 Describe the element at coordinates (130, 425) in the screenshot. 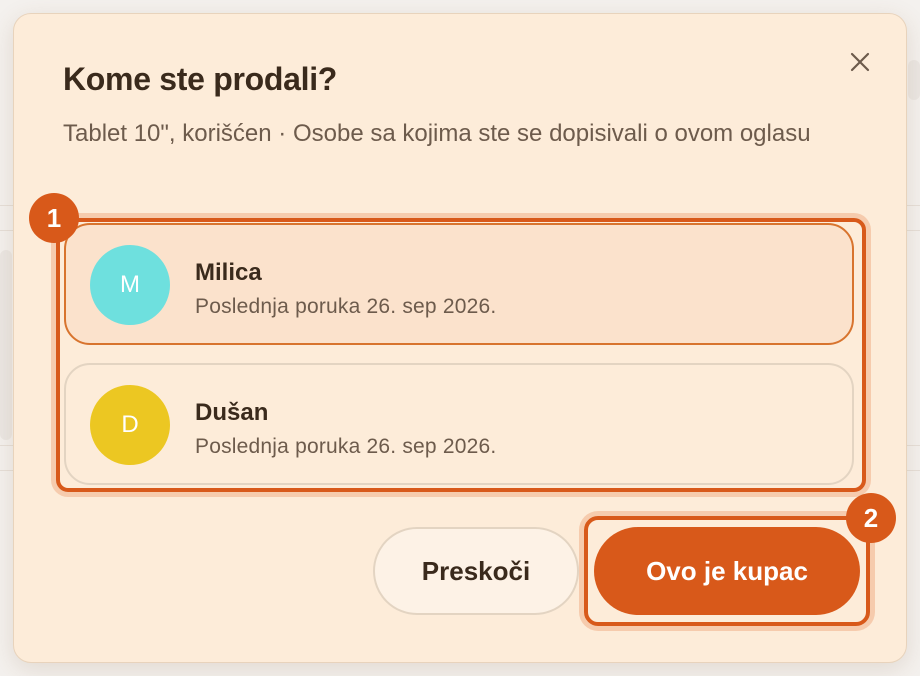

I see `avatar: D` at that location.